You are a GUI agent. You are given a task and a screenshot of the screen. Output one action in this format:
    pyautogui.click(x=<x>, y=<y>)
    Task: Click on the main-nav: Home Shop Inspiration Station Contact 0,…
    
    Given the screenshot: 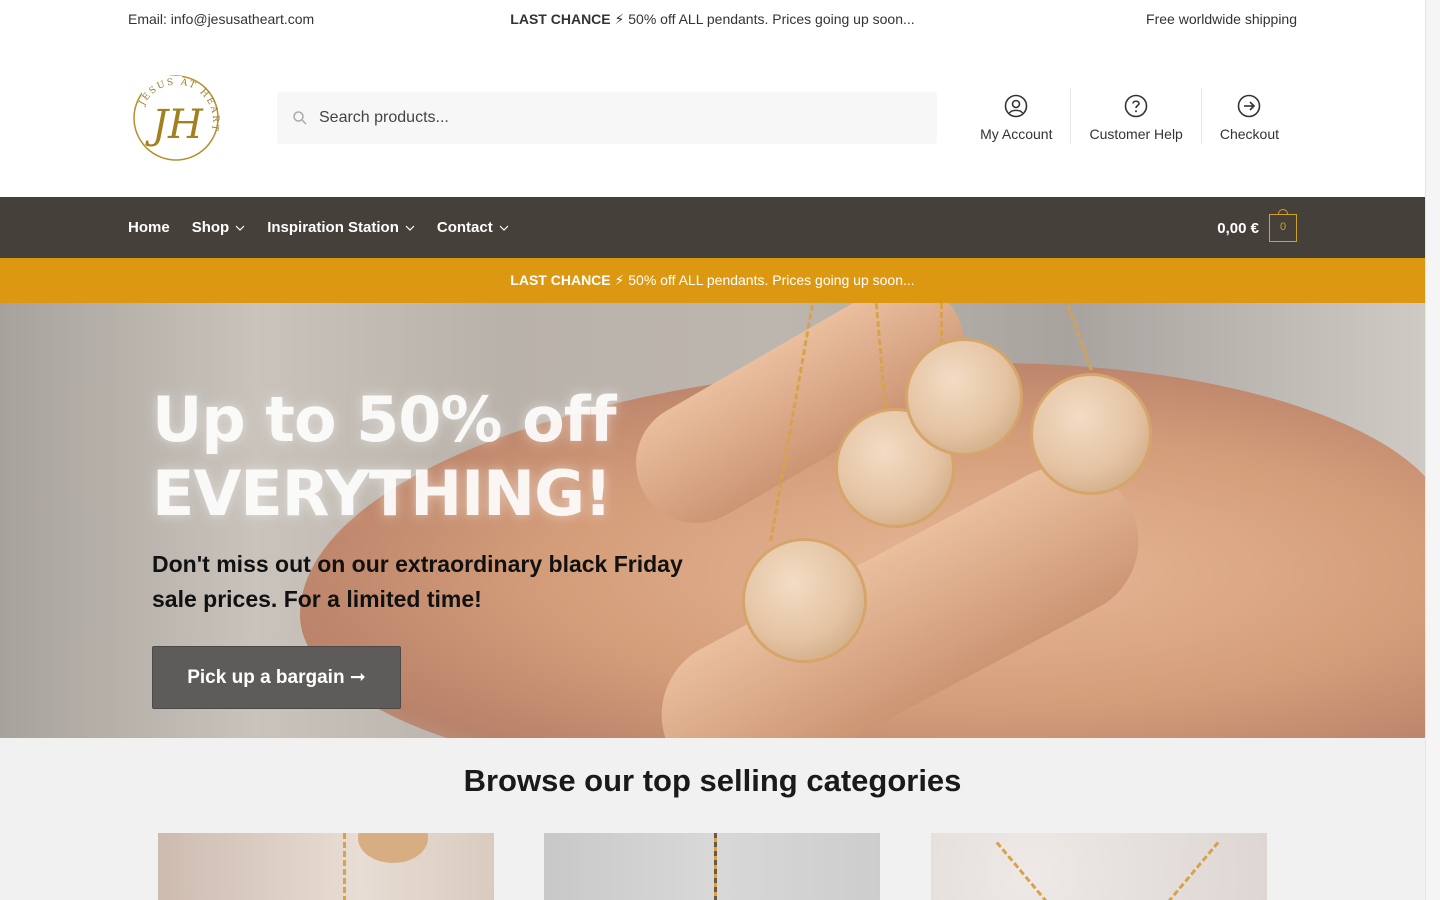 What is the action you would take?
    pyautogui.click(x=712, y=227)
    